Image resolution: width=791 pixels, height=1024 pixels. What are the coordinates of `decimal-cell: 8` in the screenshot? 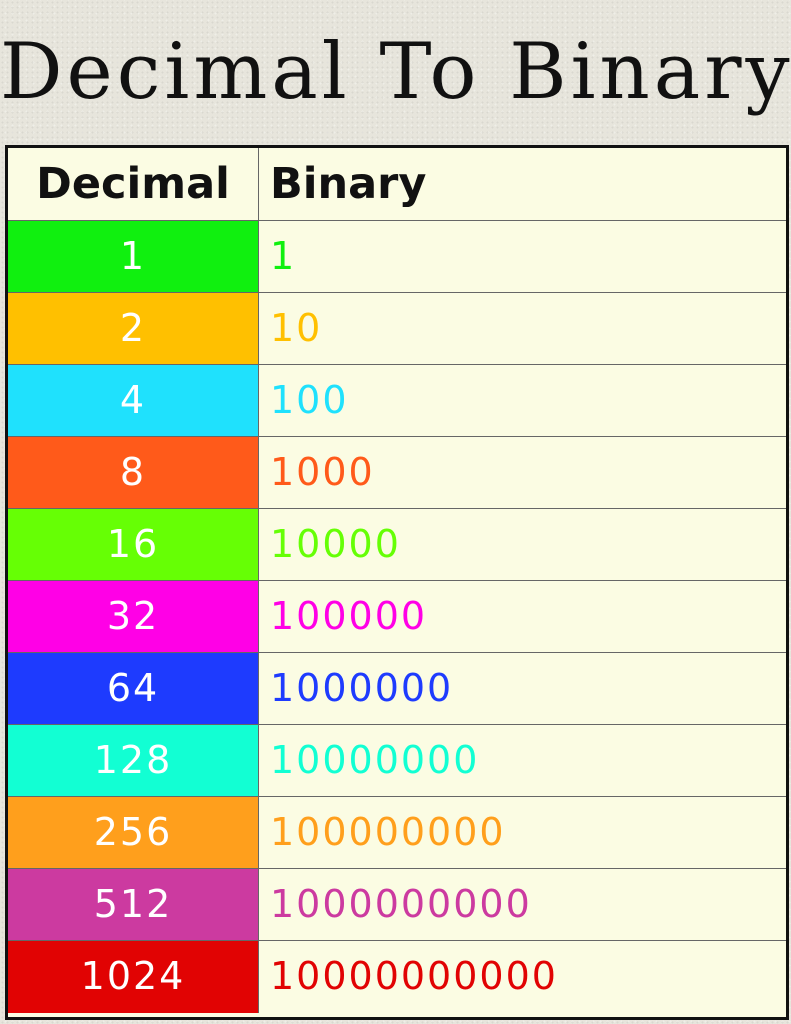 It's located at (133, 472).